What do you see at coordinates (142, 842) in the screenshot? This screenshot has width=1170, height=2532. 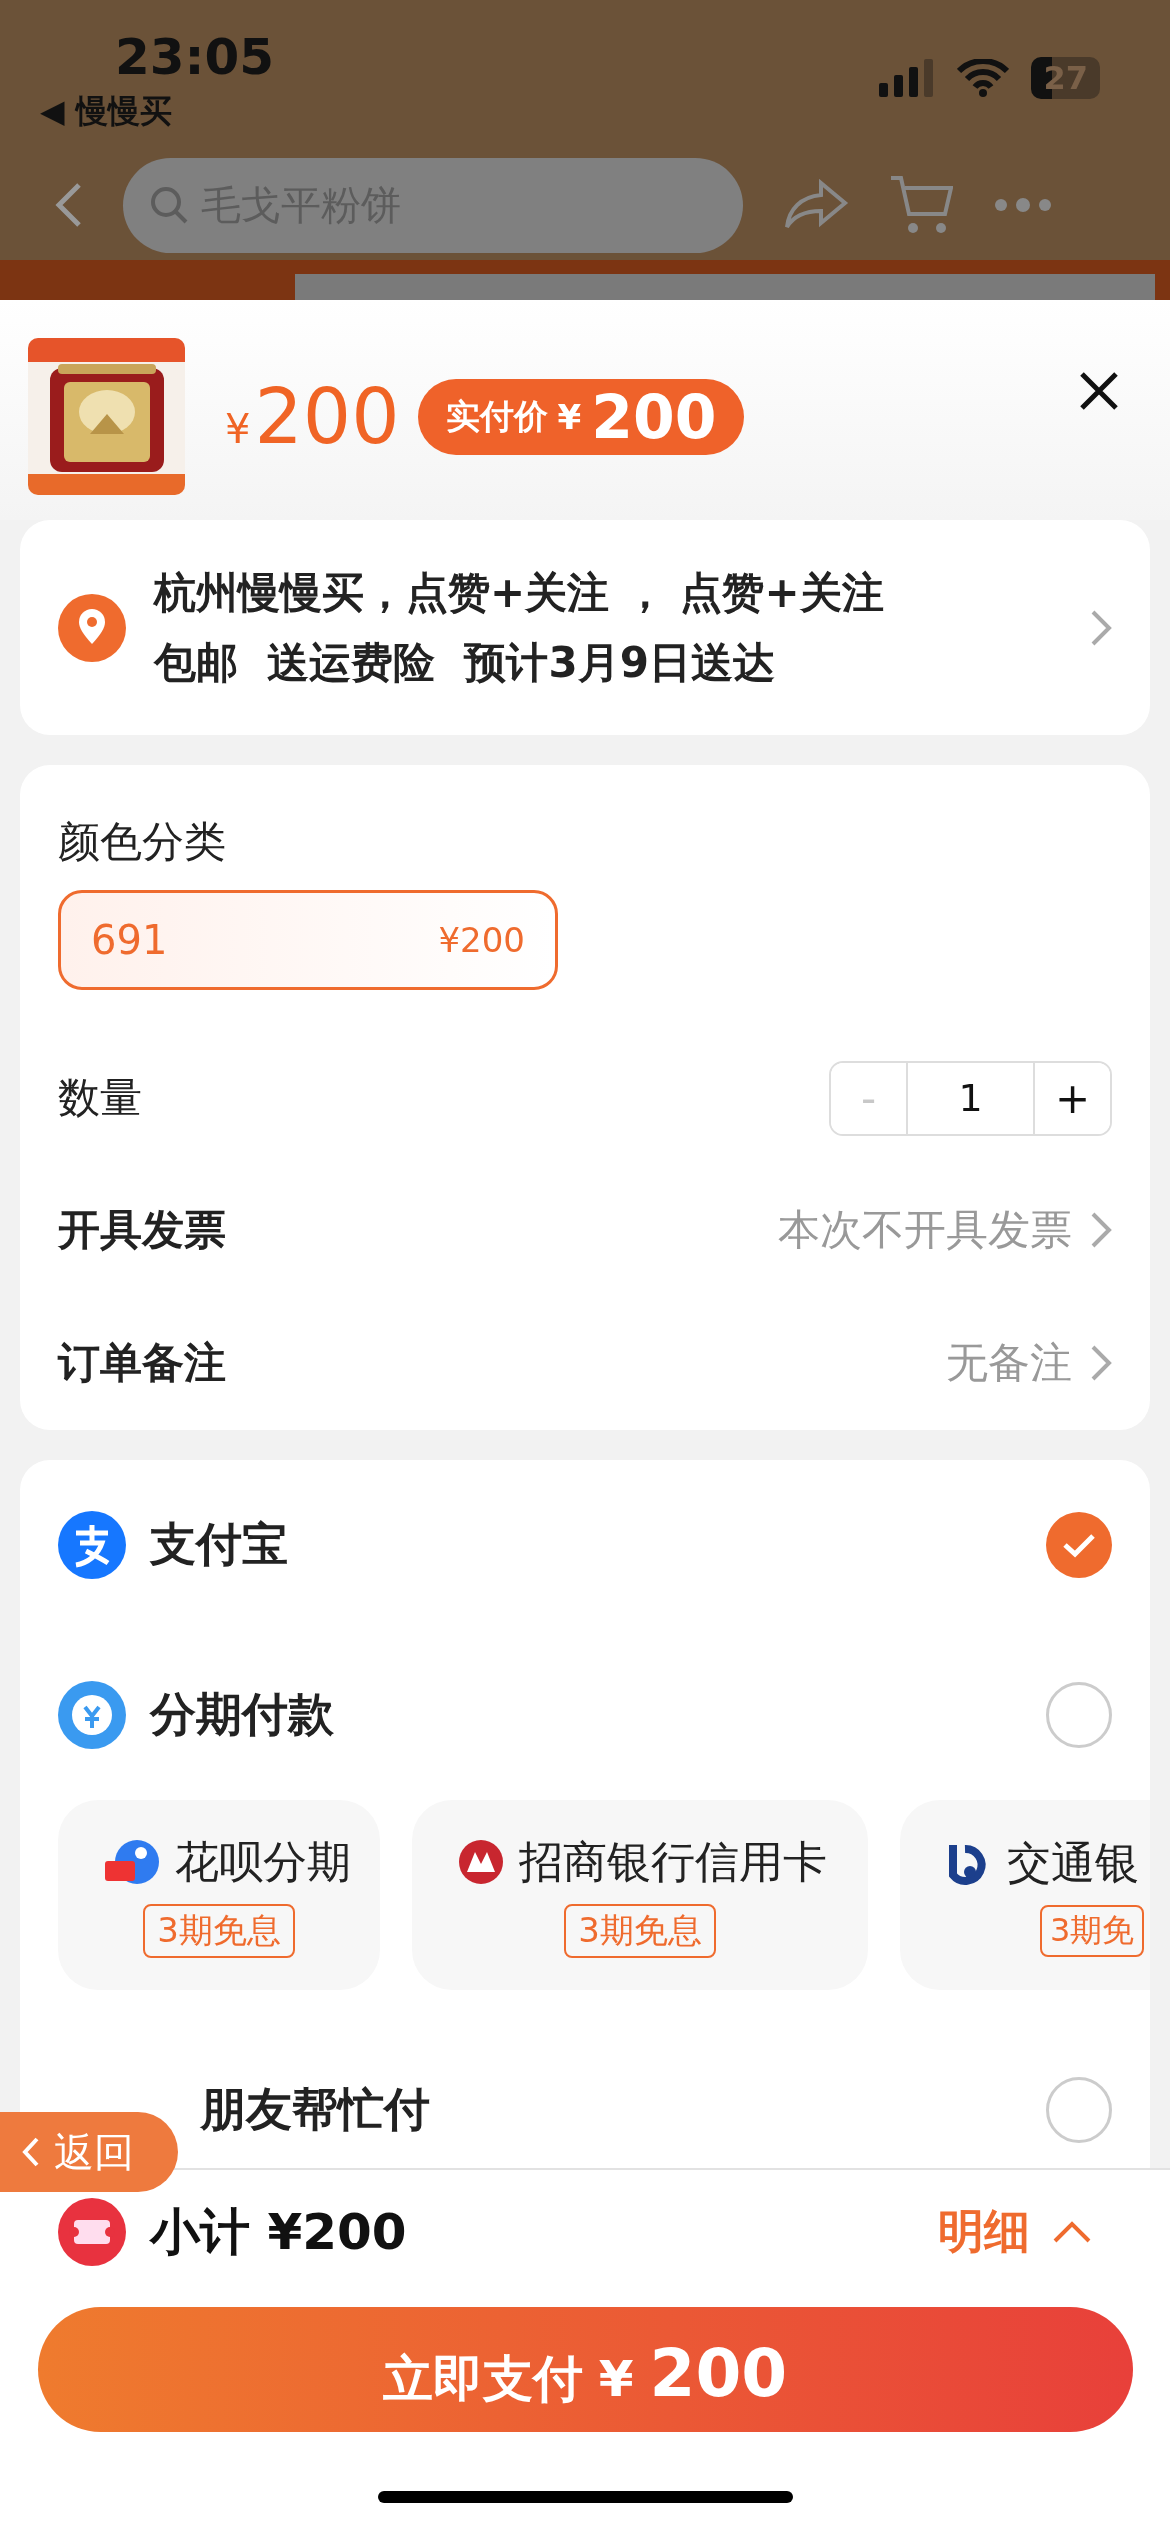 I see `option-label: 颜色分类` at bounding box center [142, 842].